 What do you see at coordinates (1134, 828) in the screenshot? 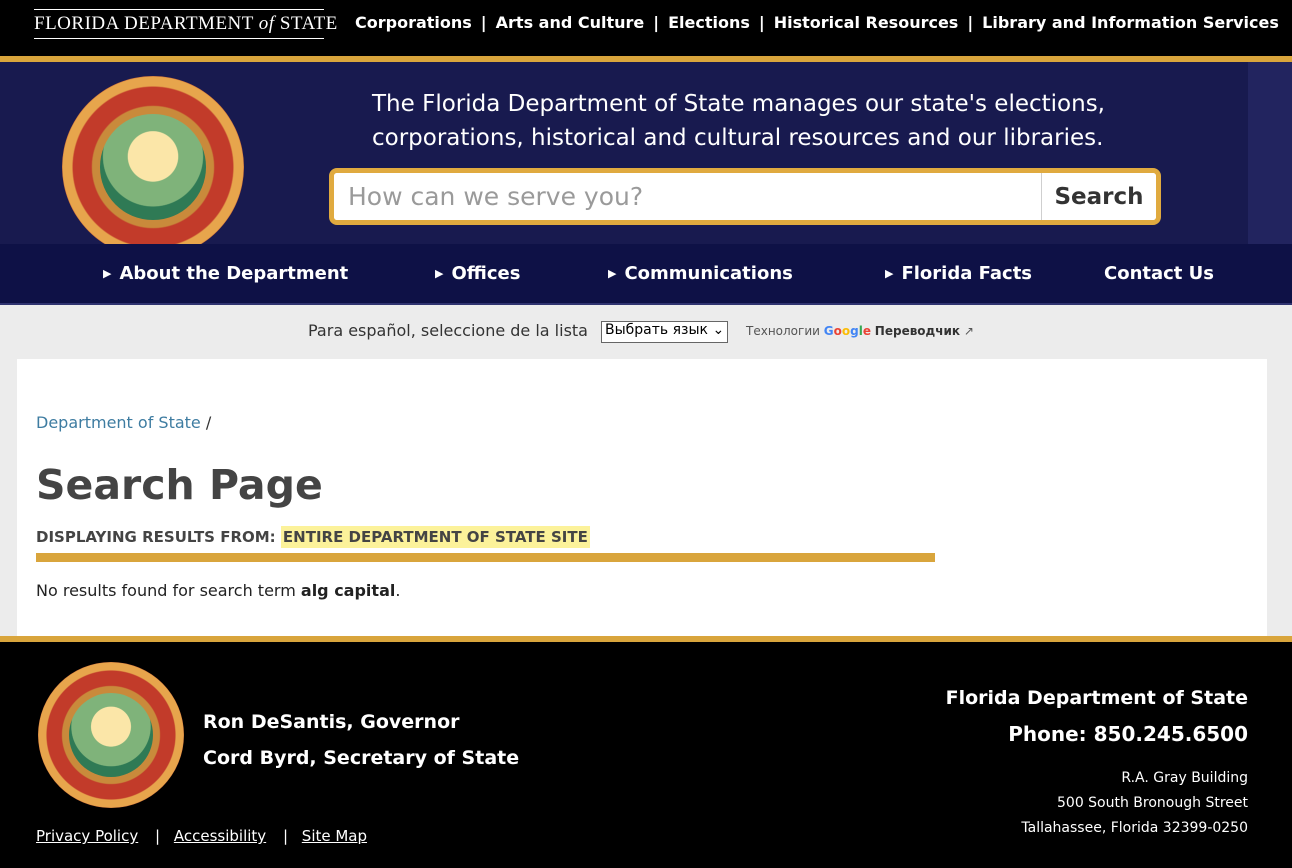
I see `address-line: Tallahassee, Florida 32399-0250` at bounding box center [1134, 828].